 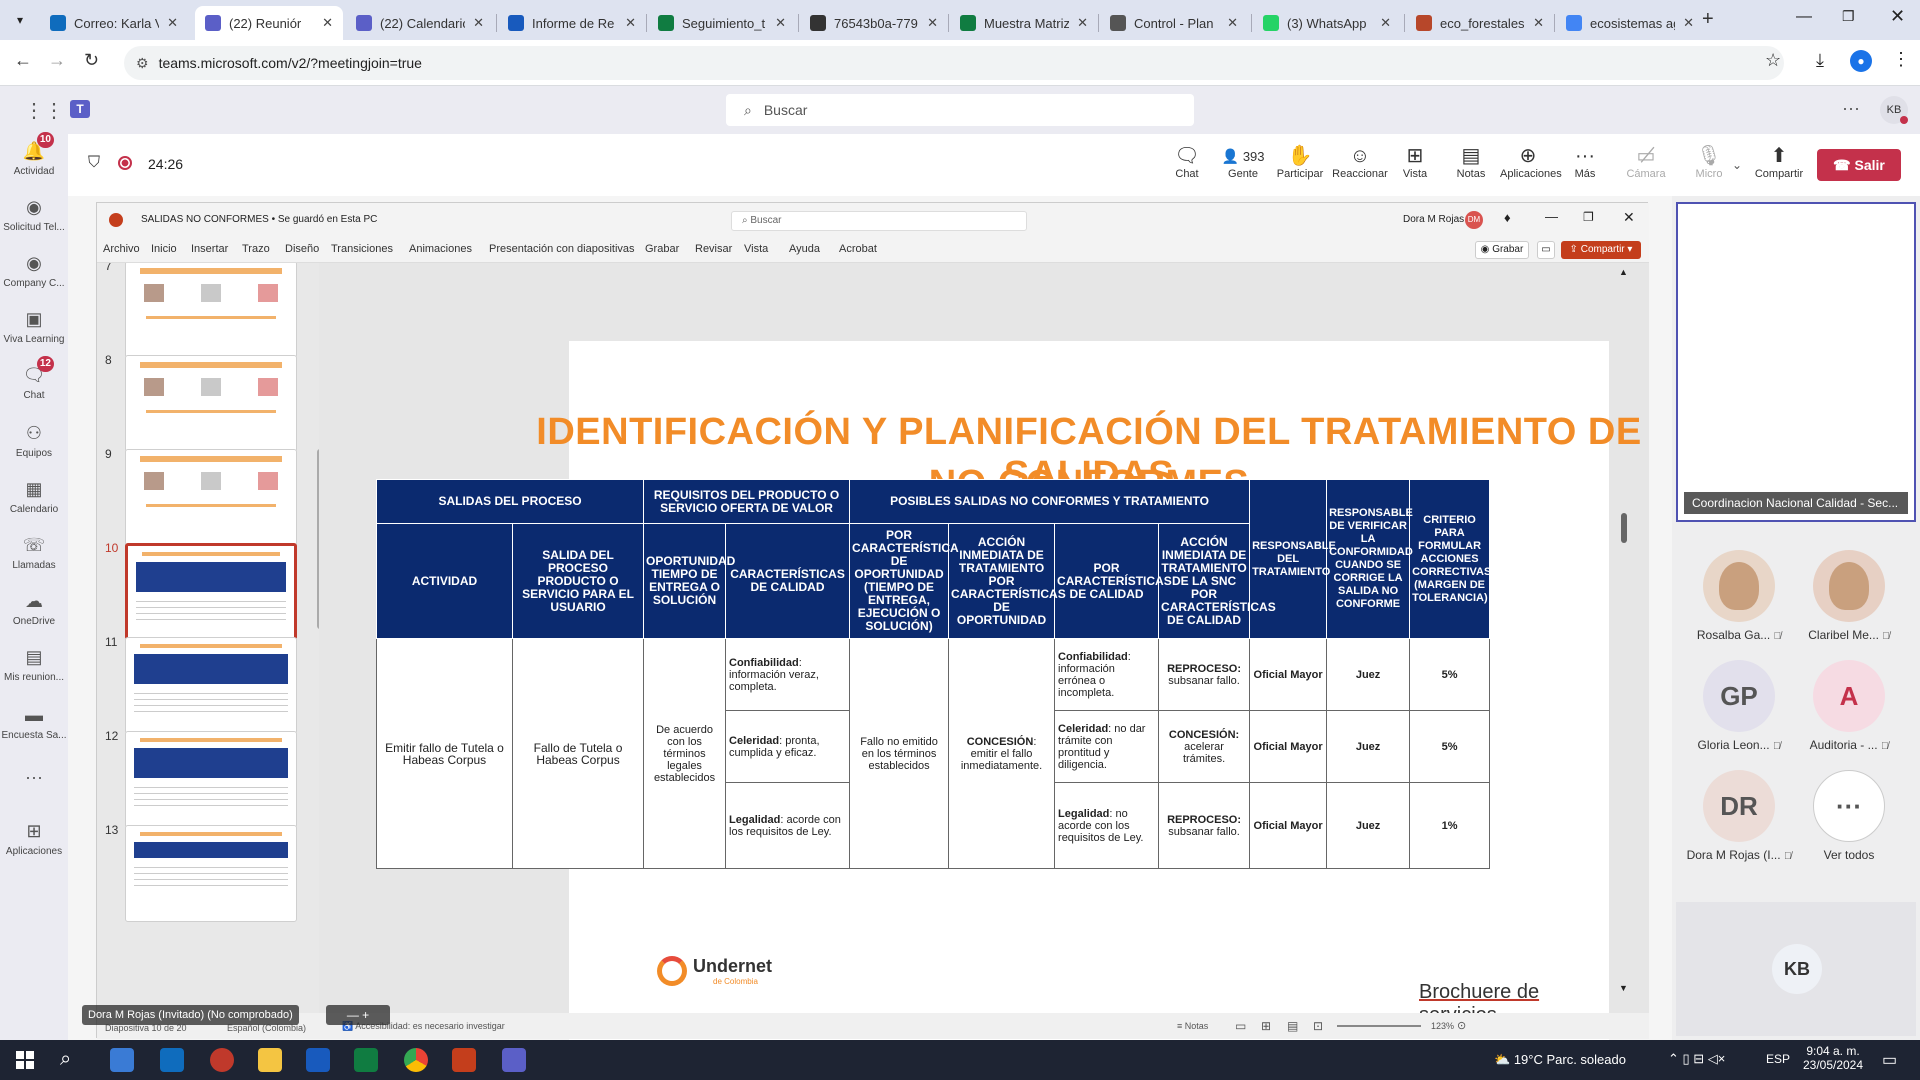 I want to click on apps-button: ⊕ Aplicaciones, so click(x=1531, y=162).